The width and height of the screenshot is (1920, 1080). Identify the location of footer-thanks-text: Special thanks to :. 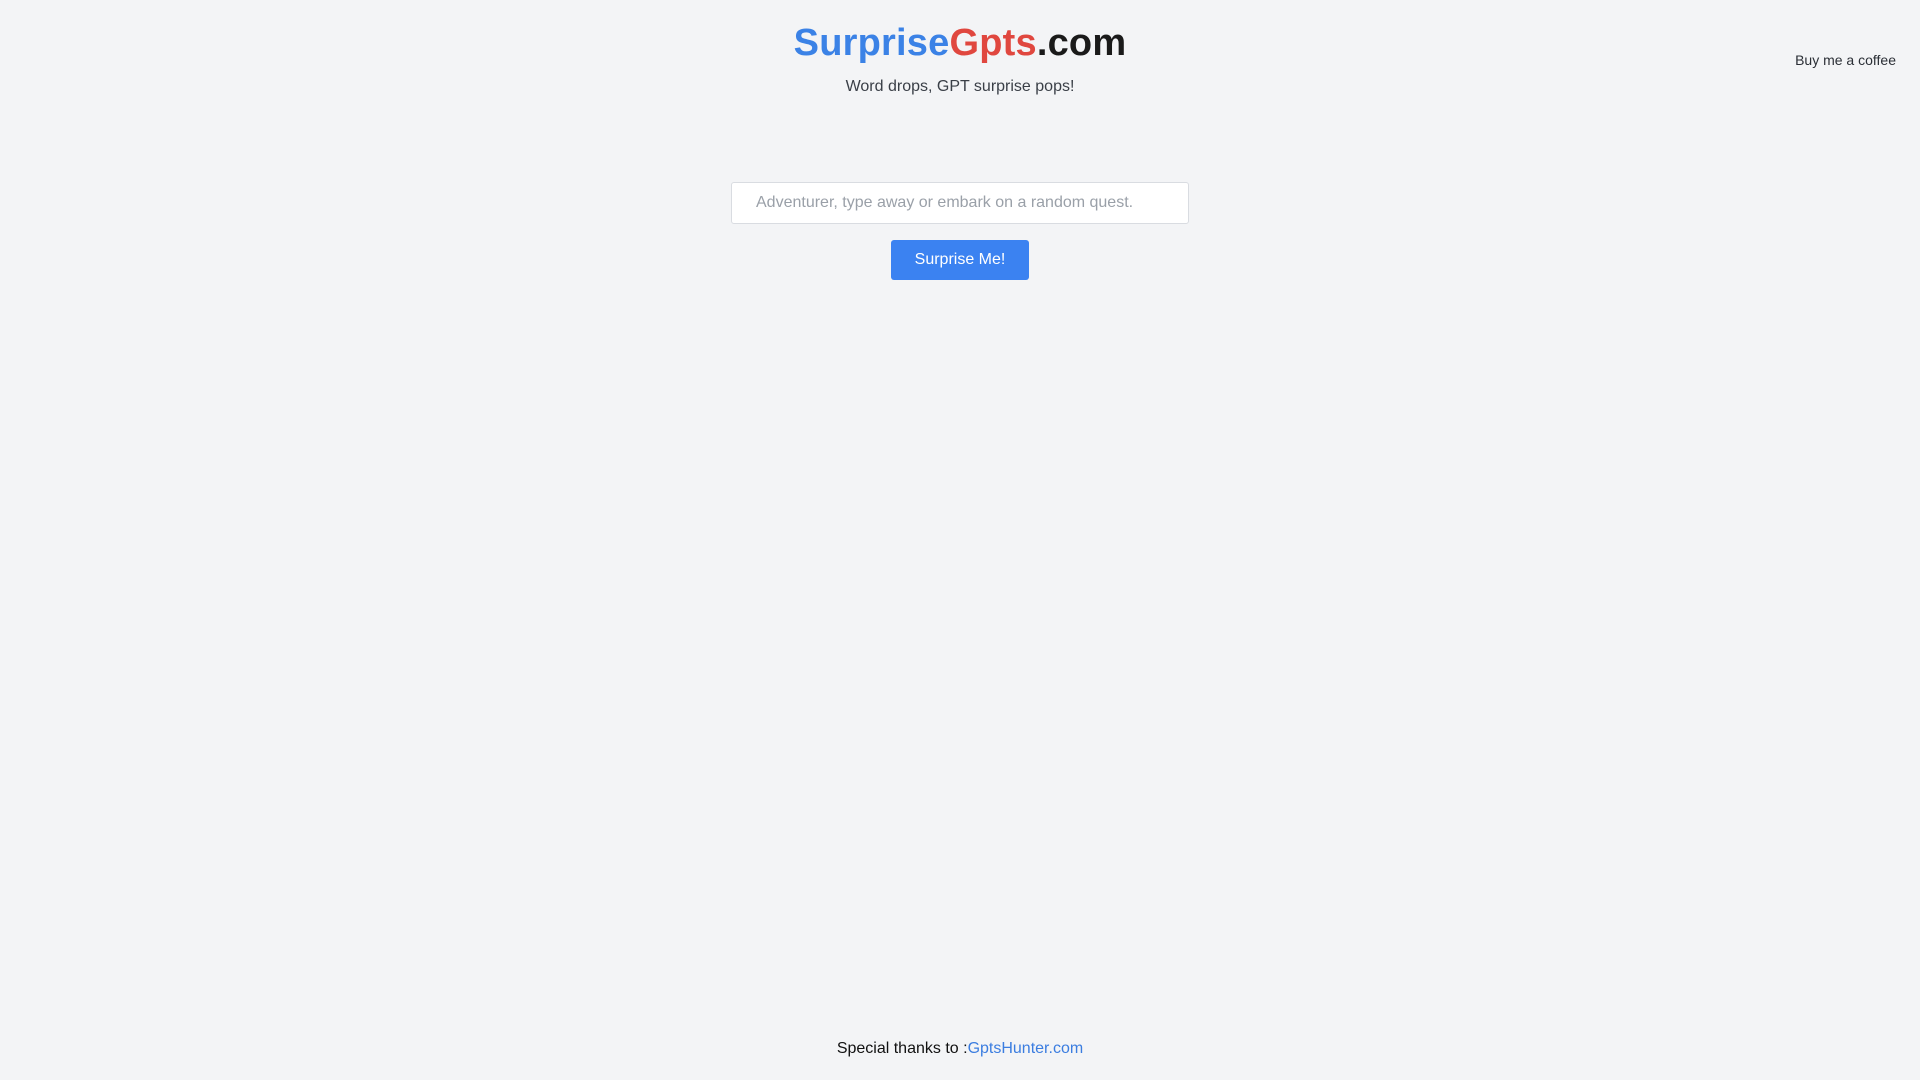
(902, 1048).